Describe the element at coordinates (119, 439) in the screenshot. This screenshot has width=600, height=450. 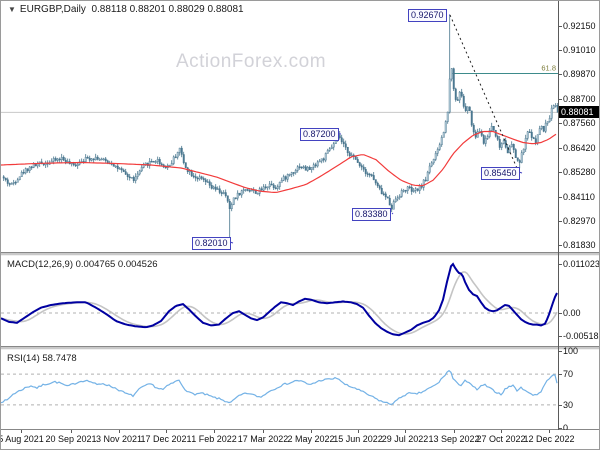
I see `time-axis-label: 3 Nov 2021` at that location.